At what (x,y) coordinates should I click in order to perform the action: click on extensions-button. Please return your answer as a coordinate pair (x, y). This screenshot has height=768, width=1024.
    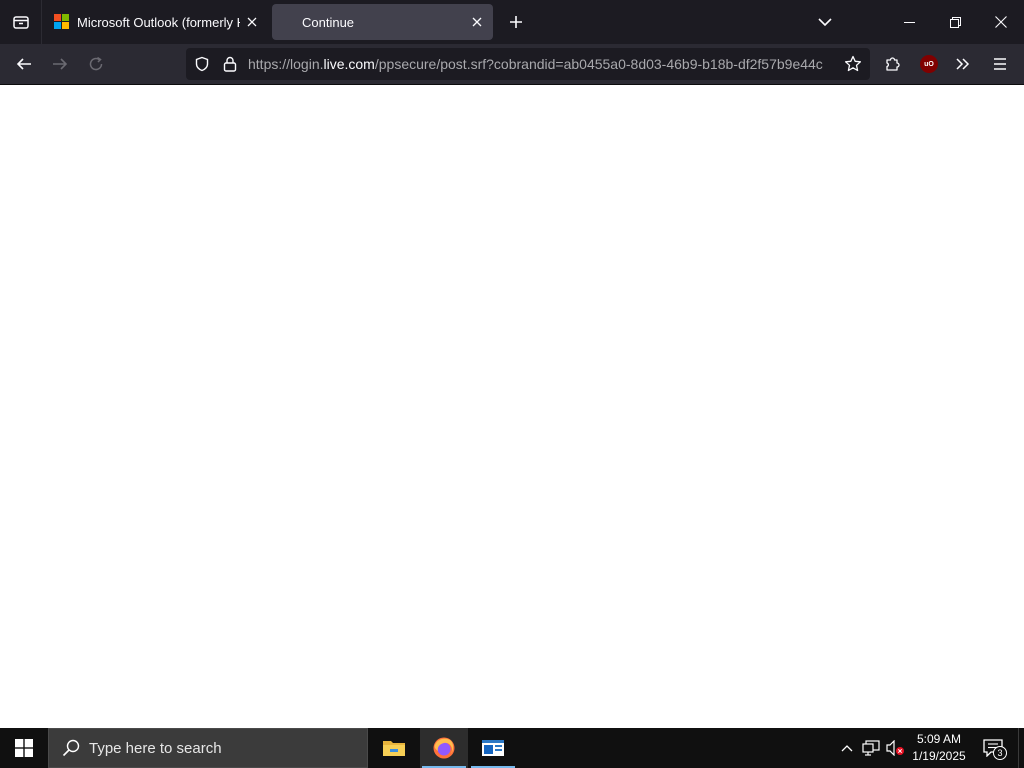
    Looking at the image, I should click on (893, 64).